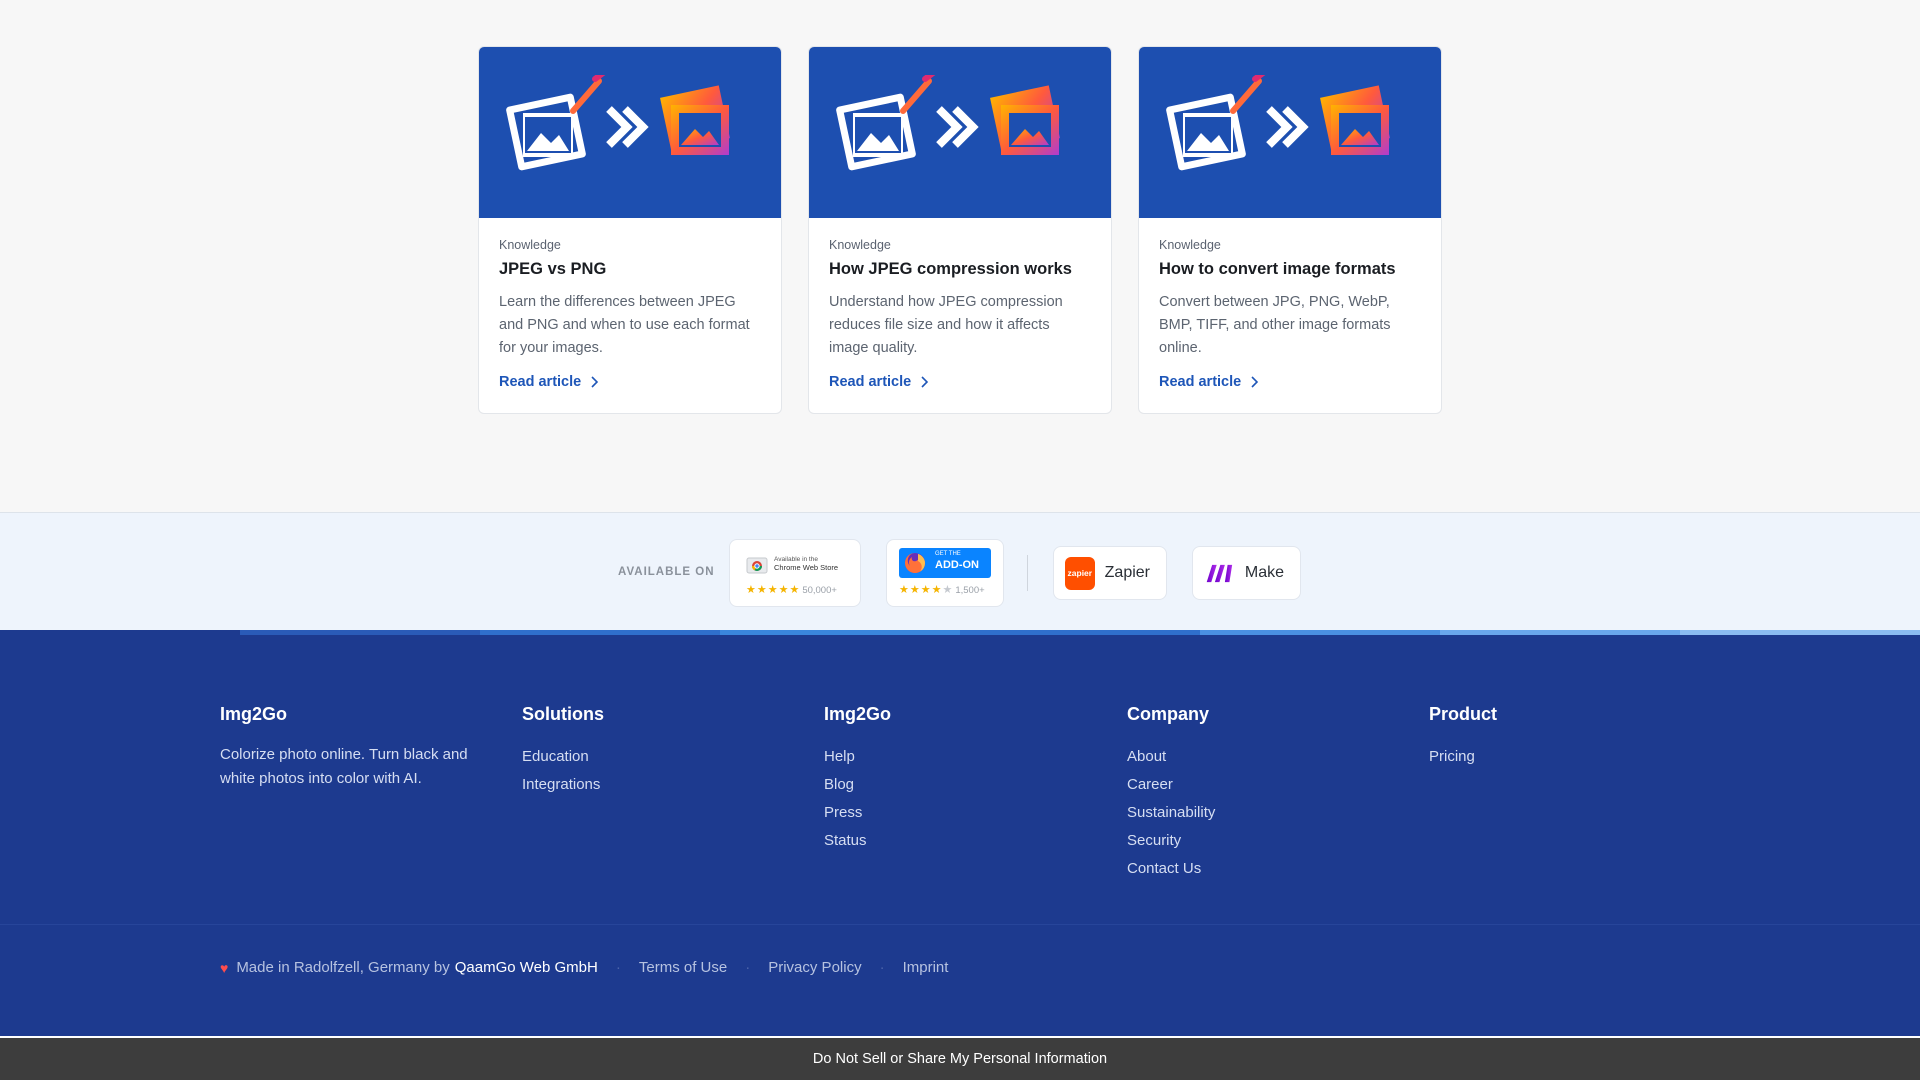  Describe the element at coordinates (960, 924) in the screenshot. I see `footer-divider` at that location.